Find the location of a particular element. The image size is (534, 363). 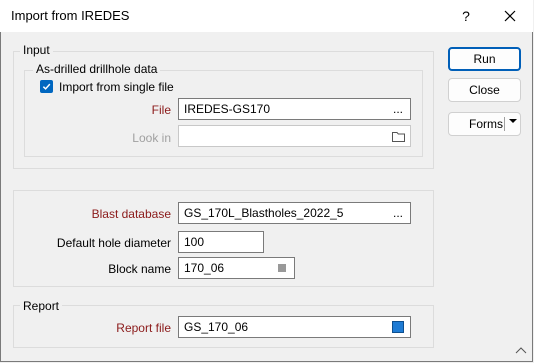

blast-database-value: GS_170L_Blastholes_2022_5 is located at coordinates (264, 213).